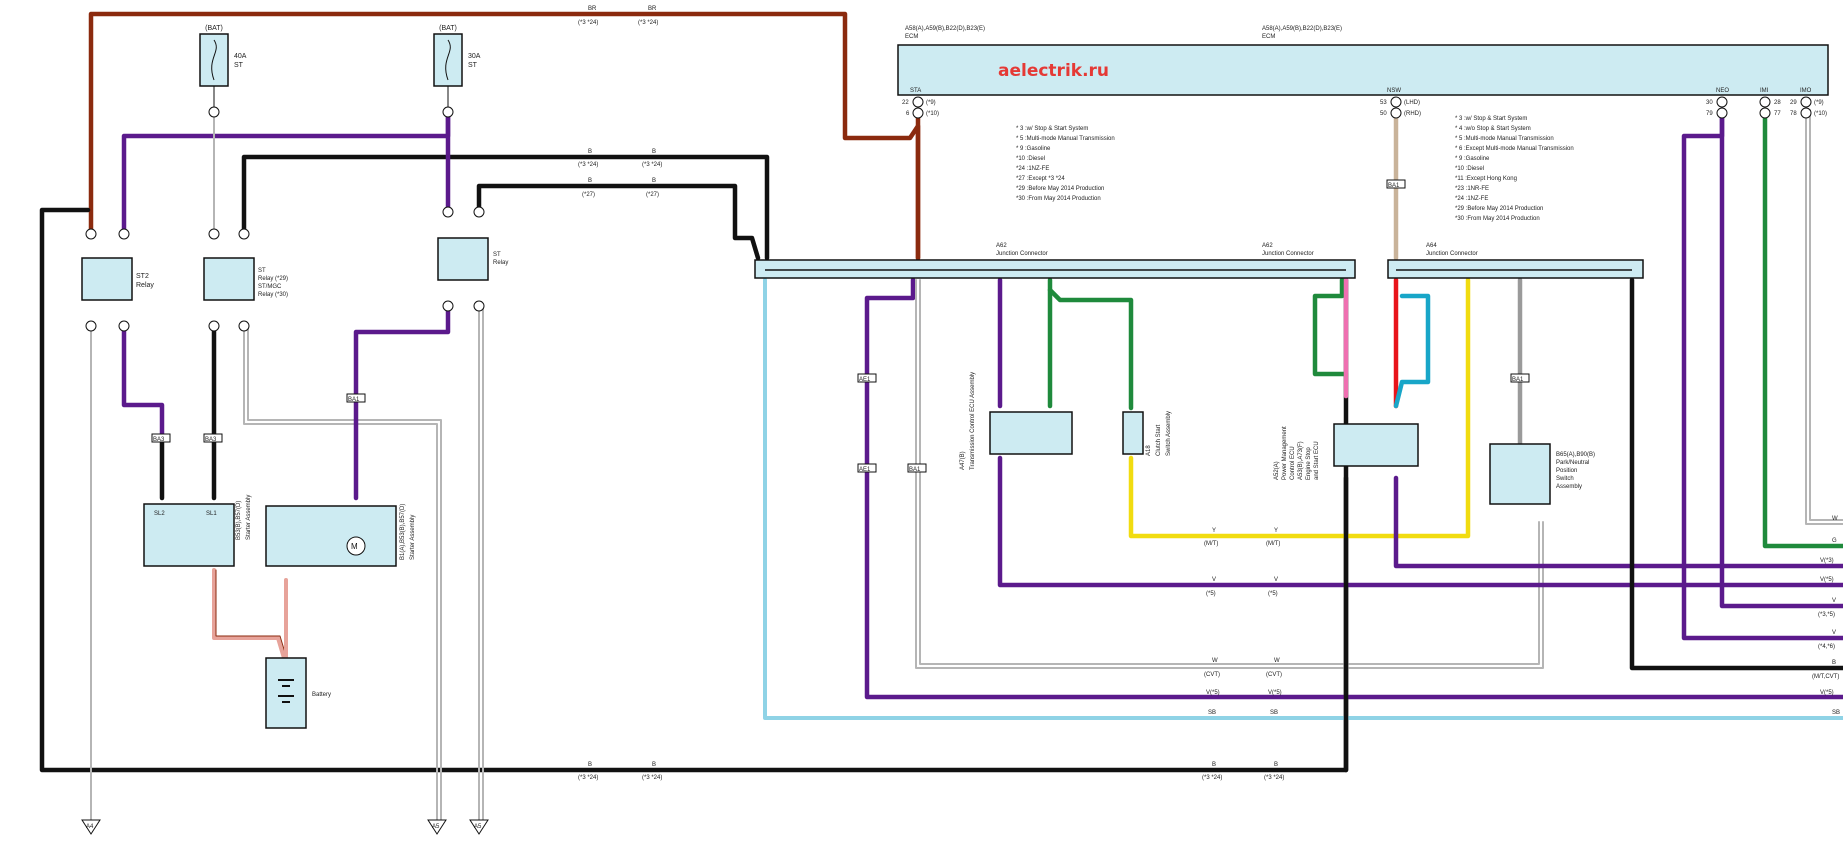 The image size is (1843, 857). Describe the element at coordinates (1452, 254) in the screenshot. I see `a64-sub: Junction Connector` at that location.